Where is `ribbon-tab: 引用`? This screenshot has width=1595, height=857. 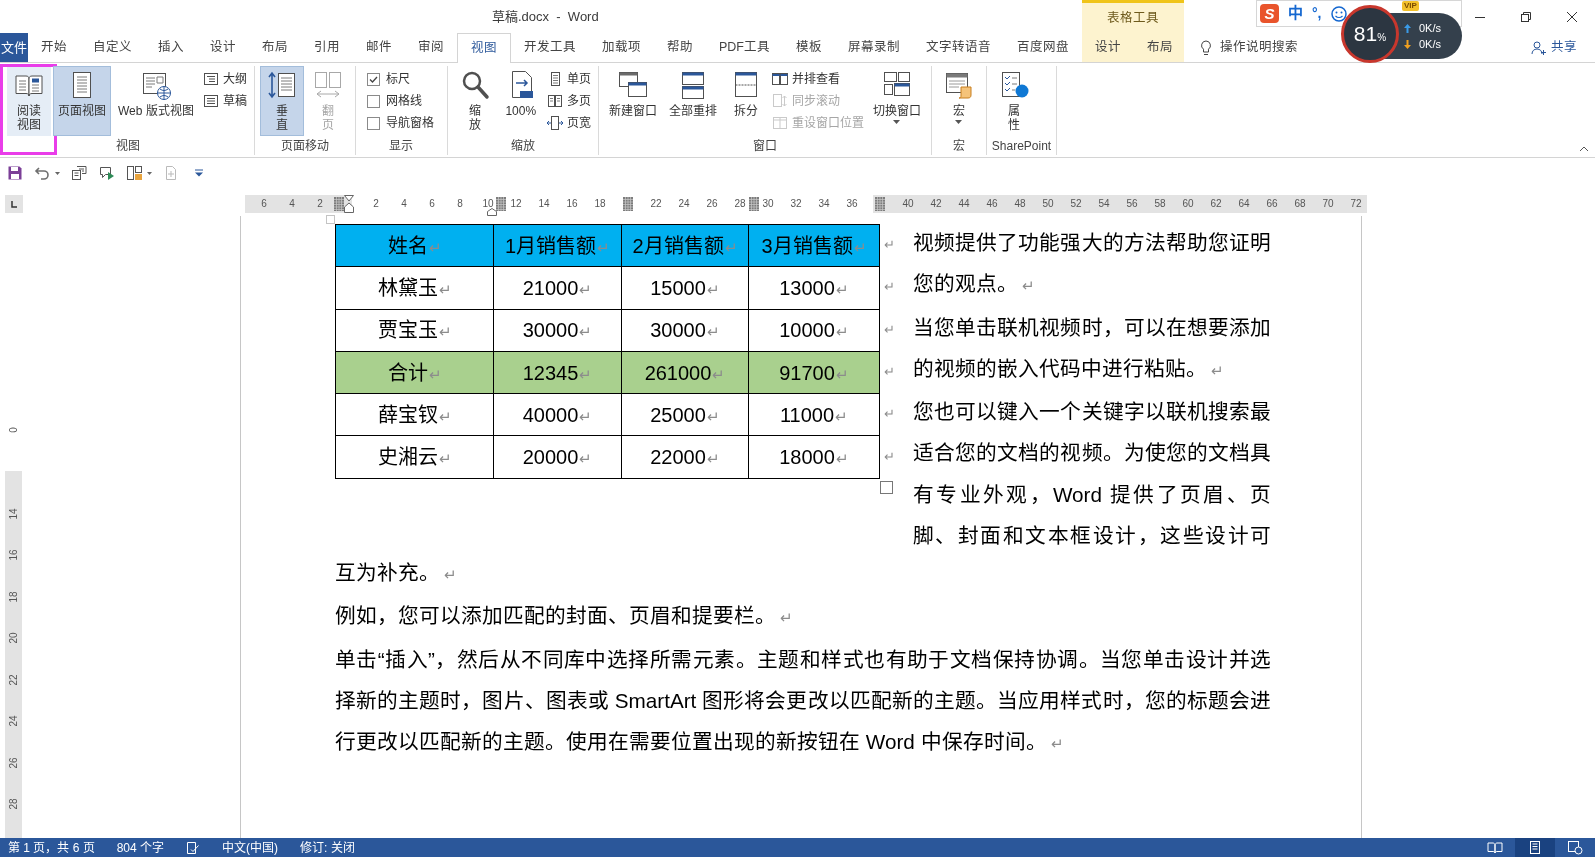
ribbon-tab: 引用 is located at coordinates (327, 47).